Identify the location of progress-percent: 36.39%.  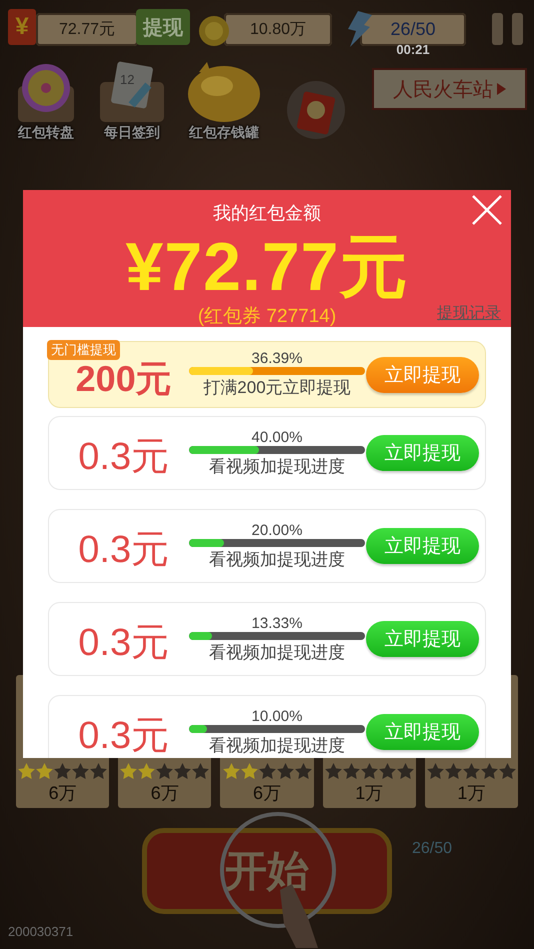
(277, 358).